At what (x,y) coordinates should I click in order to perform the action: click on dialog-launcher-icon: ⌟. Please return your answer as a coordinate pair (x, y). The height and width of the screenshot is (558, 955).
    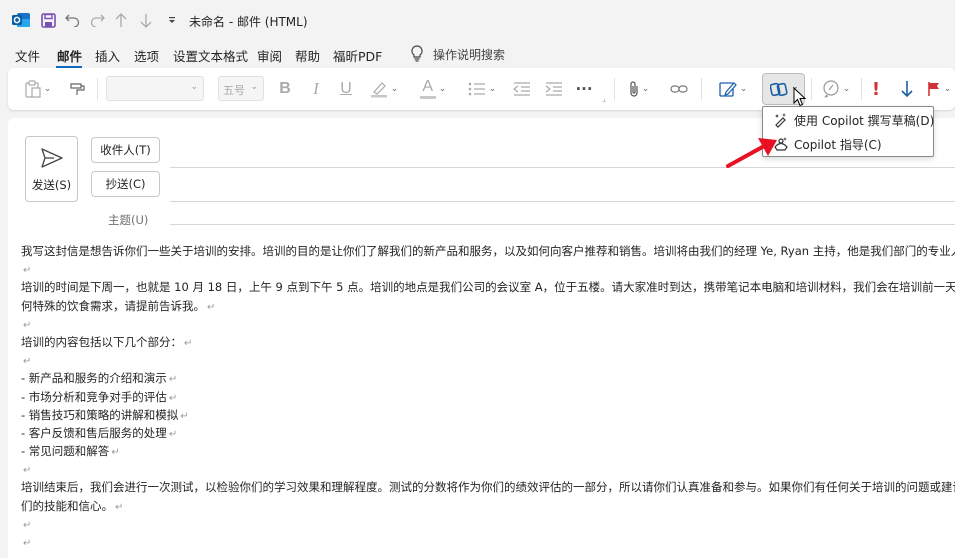
    Looking at the image, I should click on (604, 98).